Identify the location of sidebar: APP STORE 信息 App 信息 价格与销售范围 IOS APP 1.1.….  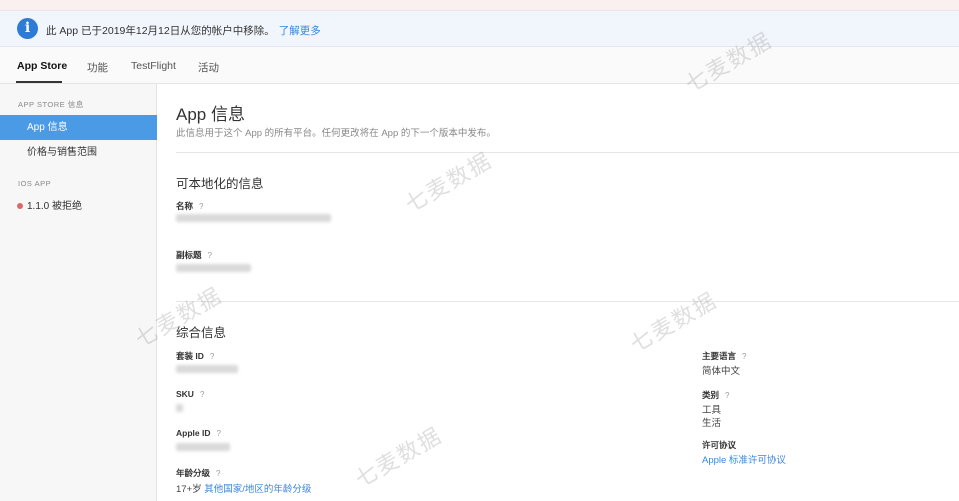
(78, 292).